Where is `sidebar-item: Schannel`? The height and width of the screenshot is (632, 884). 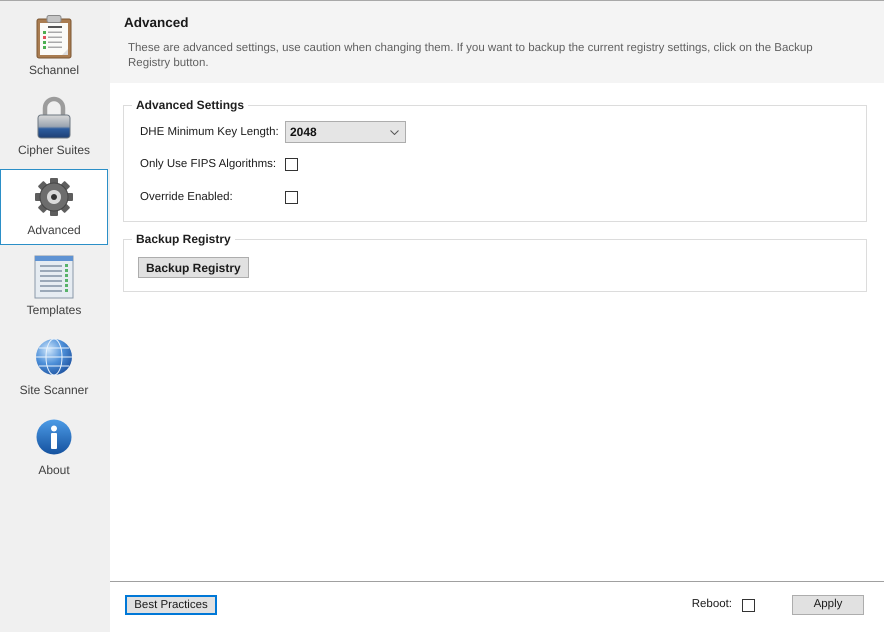 sidebar-item: Schannel is located at coordinates (54, 47).